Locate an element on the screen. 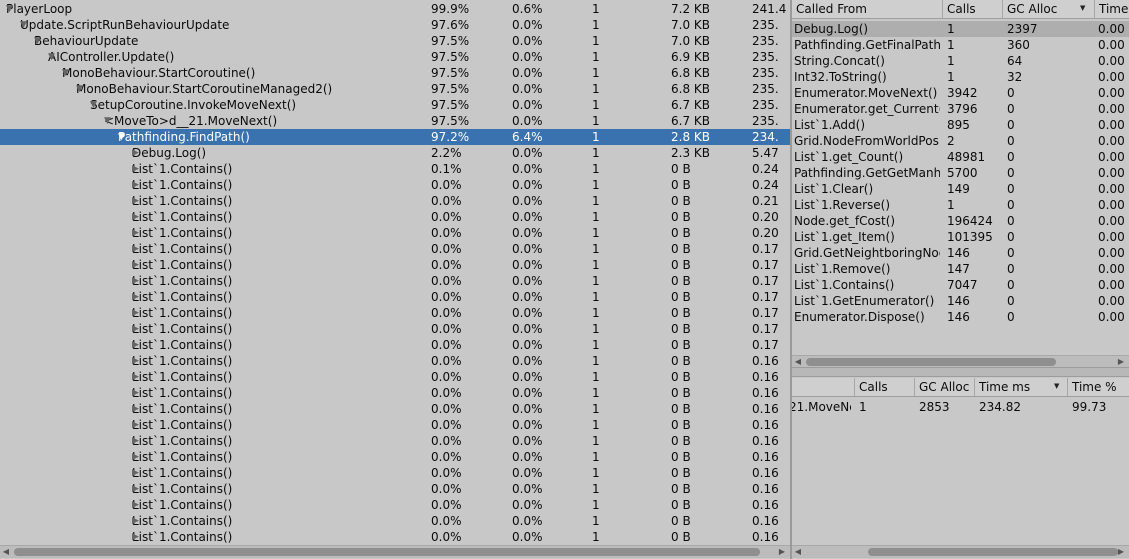 The width and height of the screenshot is (1129, 559). header-time-pct: Time % is located at coordinates (1098, 387).